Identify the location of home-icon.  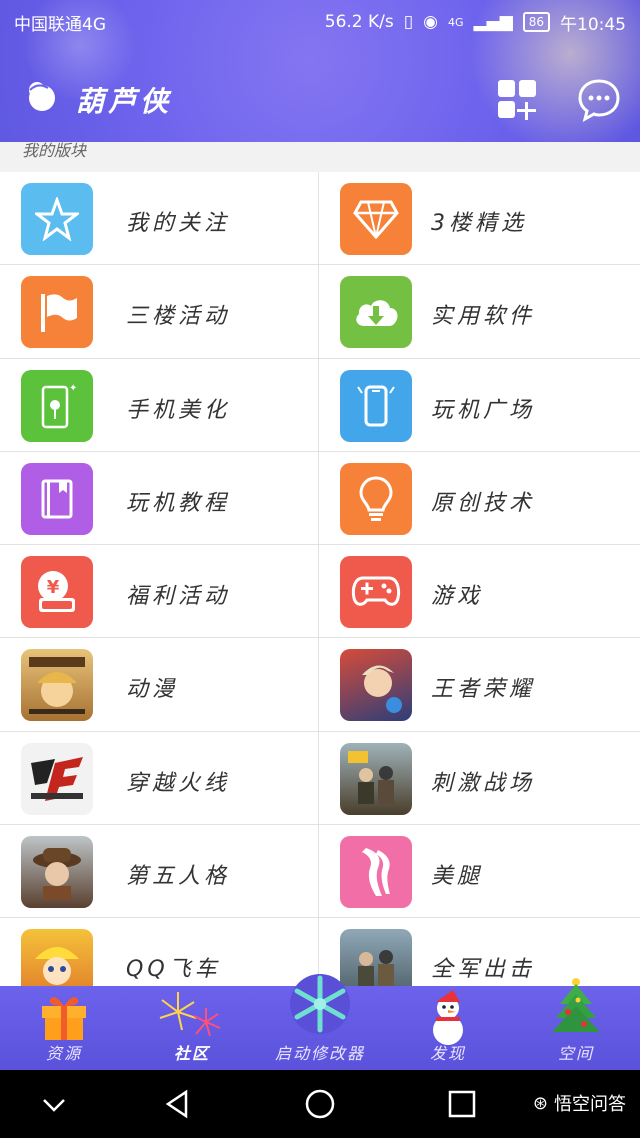
(320, 1104).